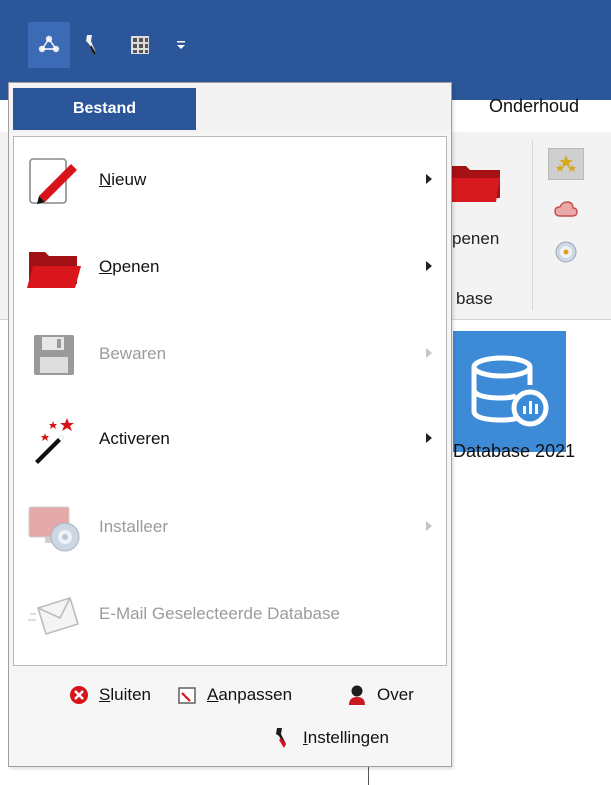  Describe the element at coordinates (213, 694) in the screenshot. I see `hotkey-a: A` at that location.